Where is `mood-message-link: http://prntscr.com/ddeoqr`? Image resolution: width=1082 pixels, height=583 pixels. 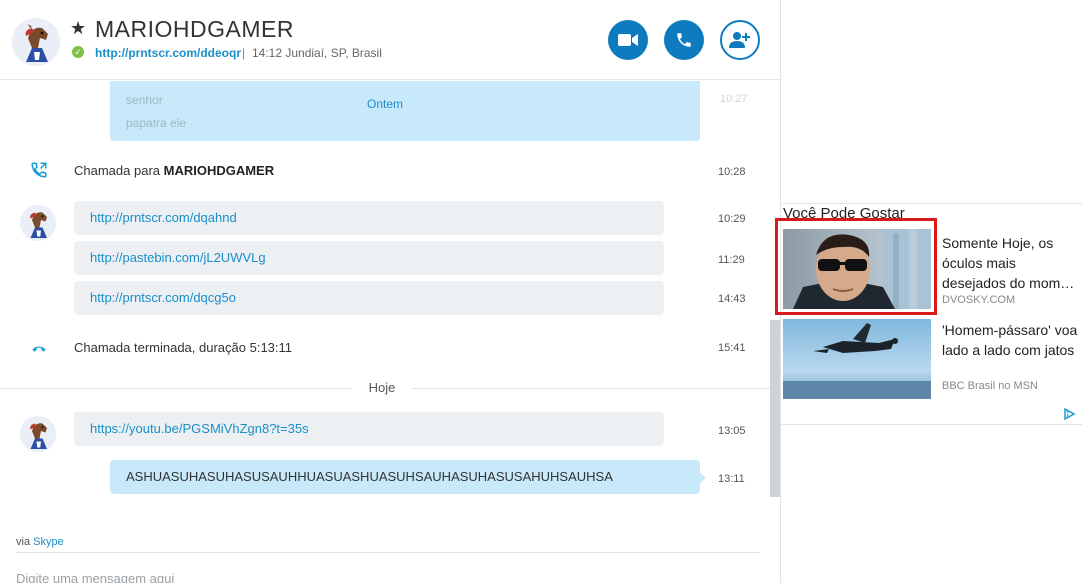
mood-message-link: http://prntscr.com/ddeoqr is located at coordinates (168, 53).